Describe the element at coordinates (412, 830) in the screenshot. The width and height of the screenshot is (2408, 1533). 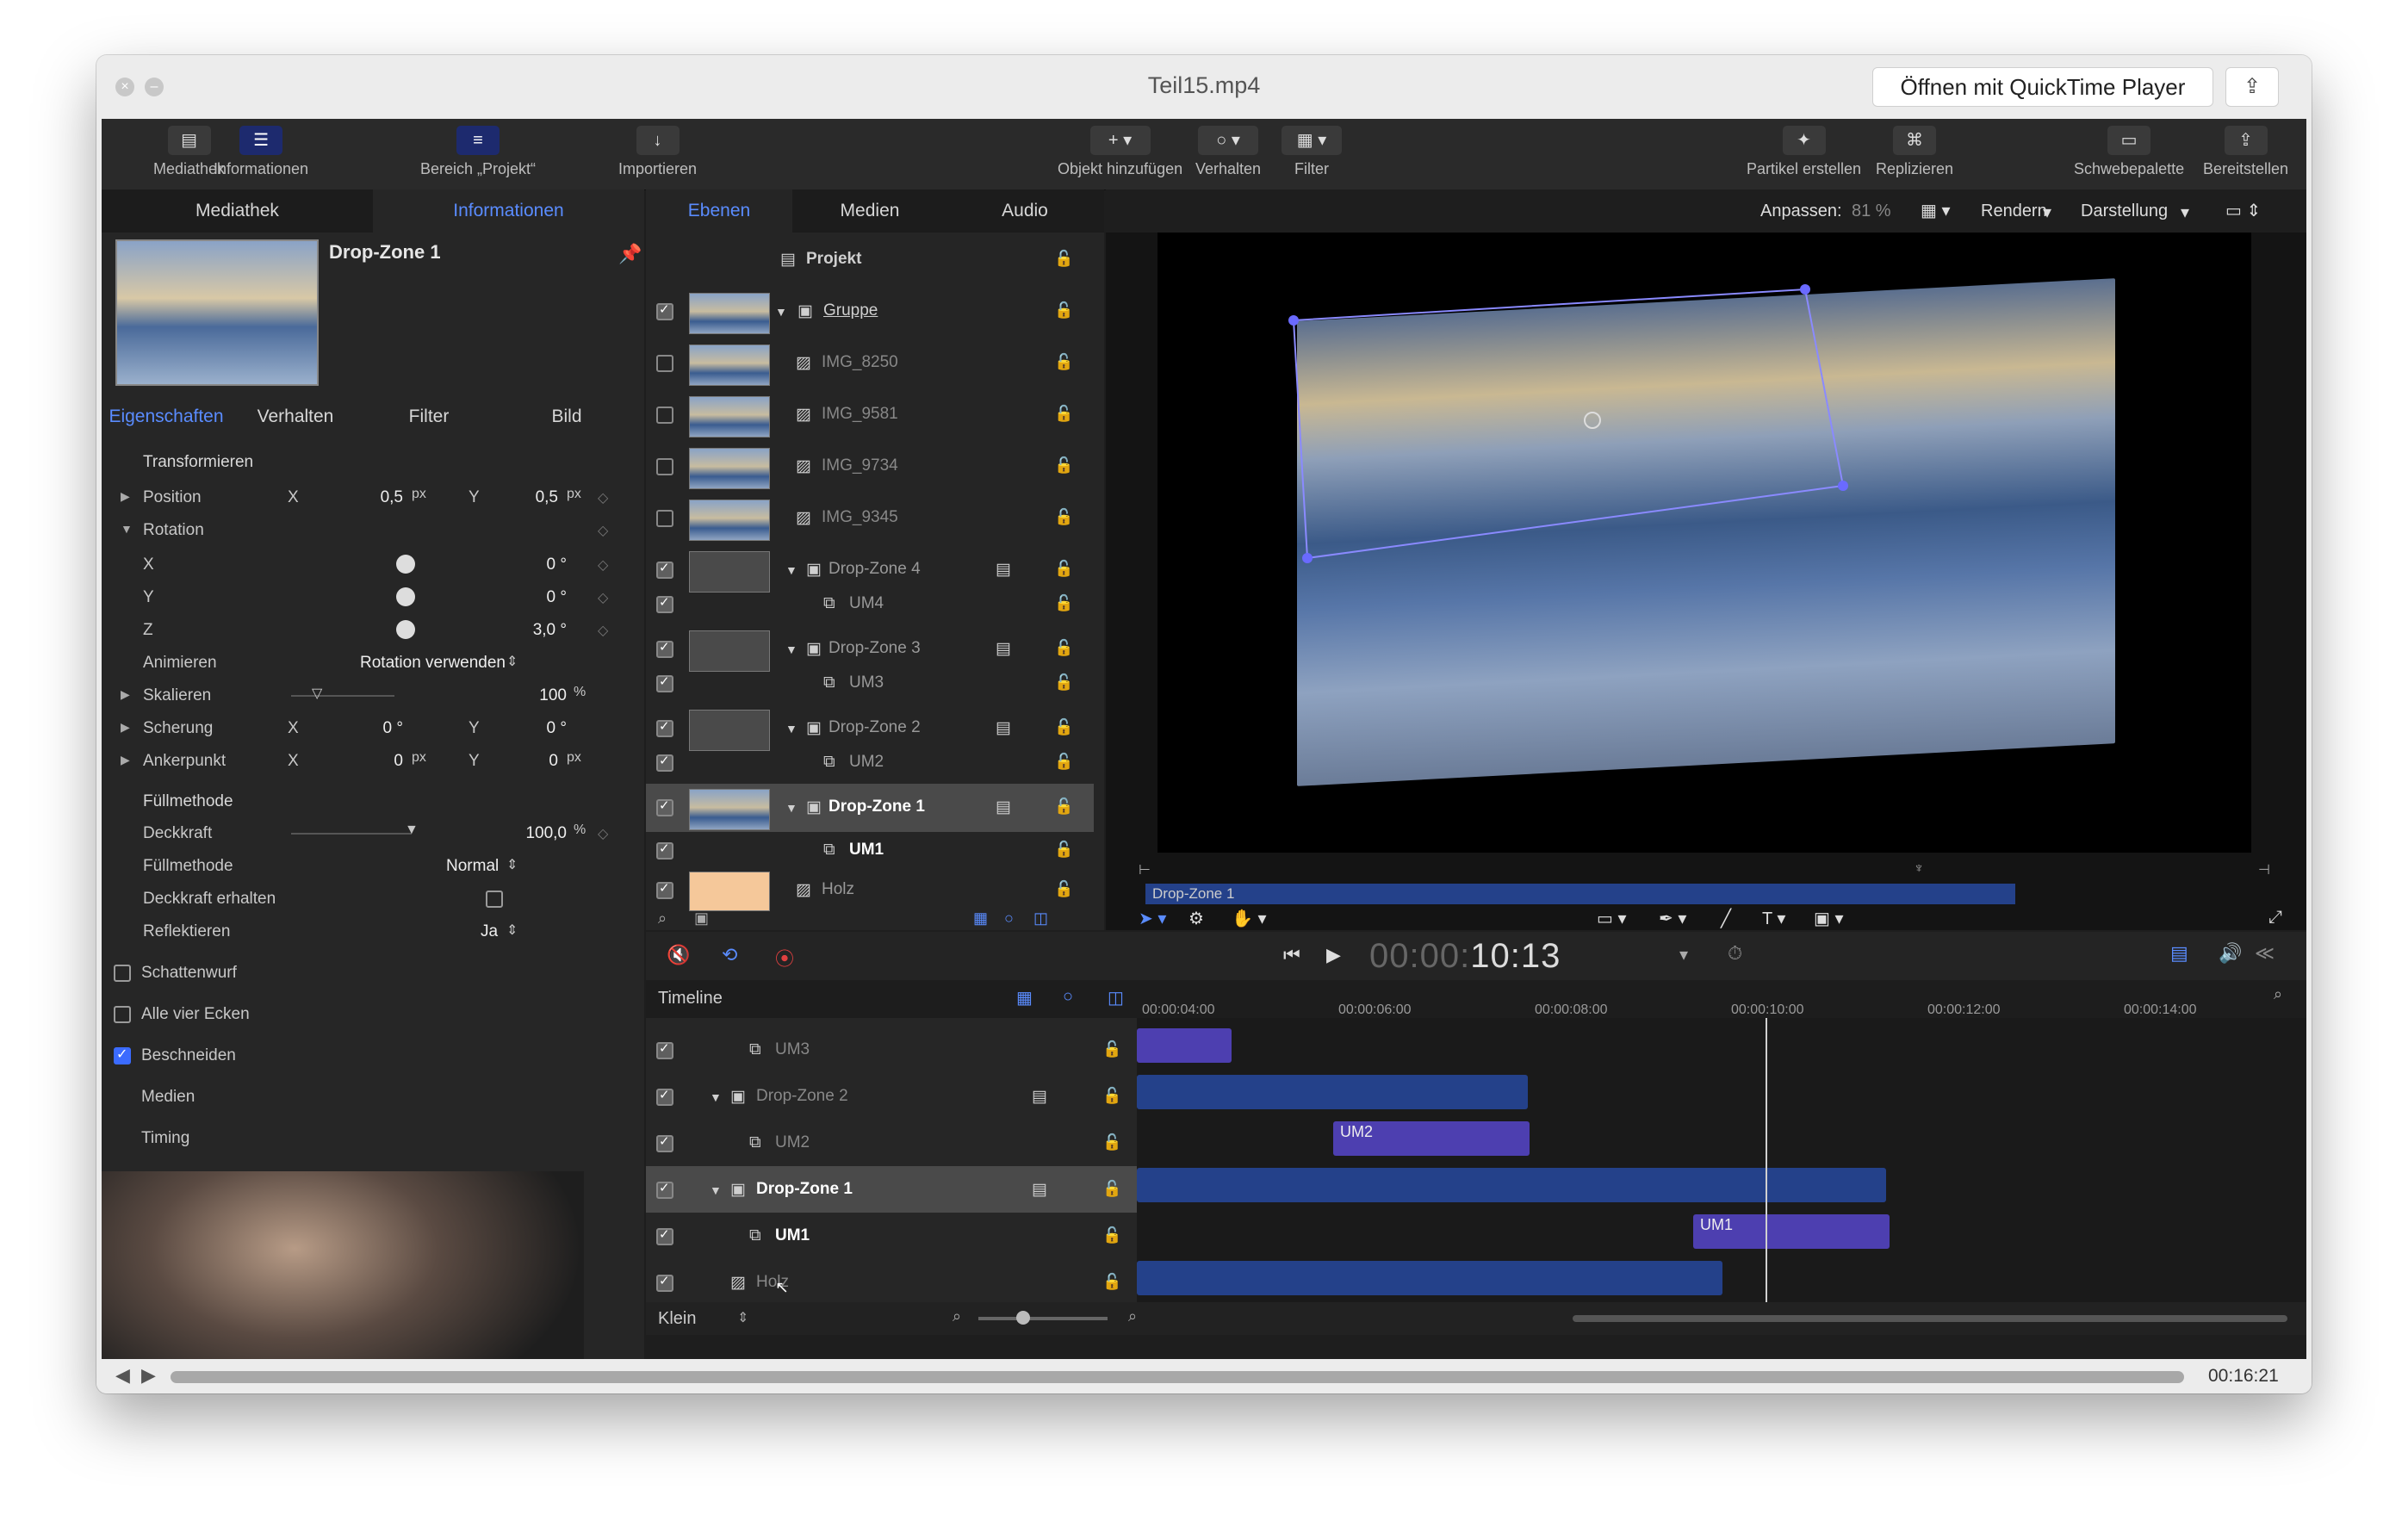
I see `slider-thumb-icon: ▼` at that location.